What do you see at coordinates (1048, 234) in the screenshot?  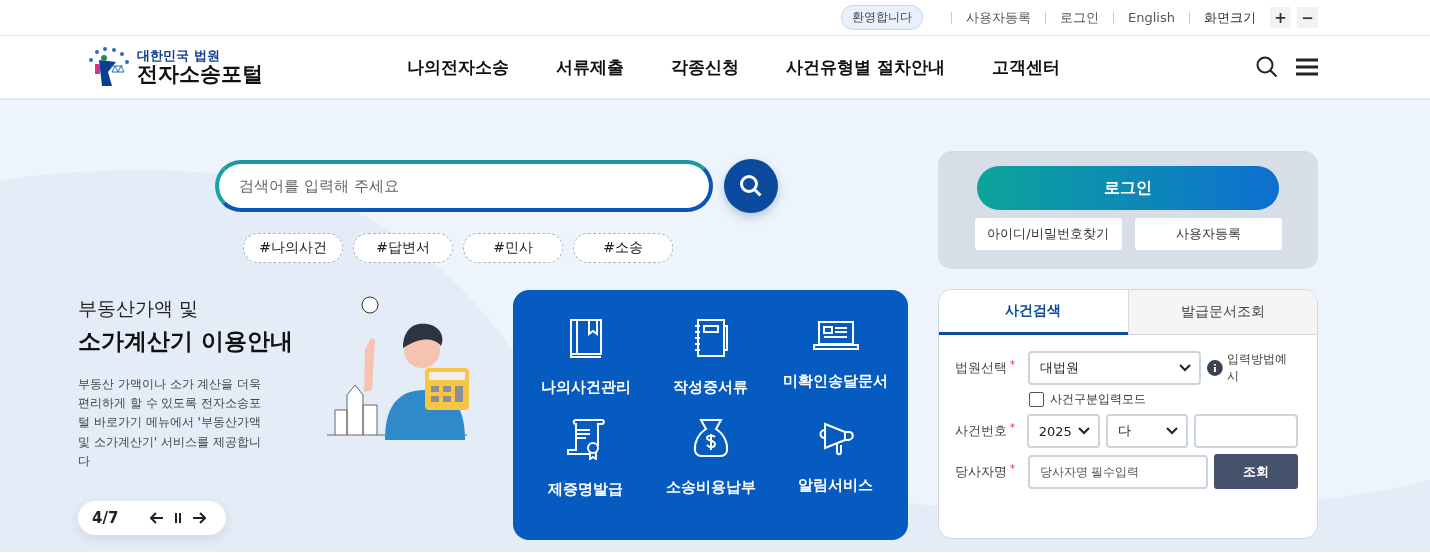 I see `account-link-button: 아이디/비밀번호찾기` at bounding box center [1048, 234].